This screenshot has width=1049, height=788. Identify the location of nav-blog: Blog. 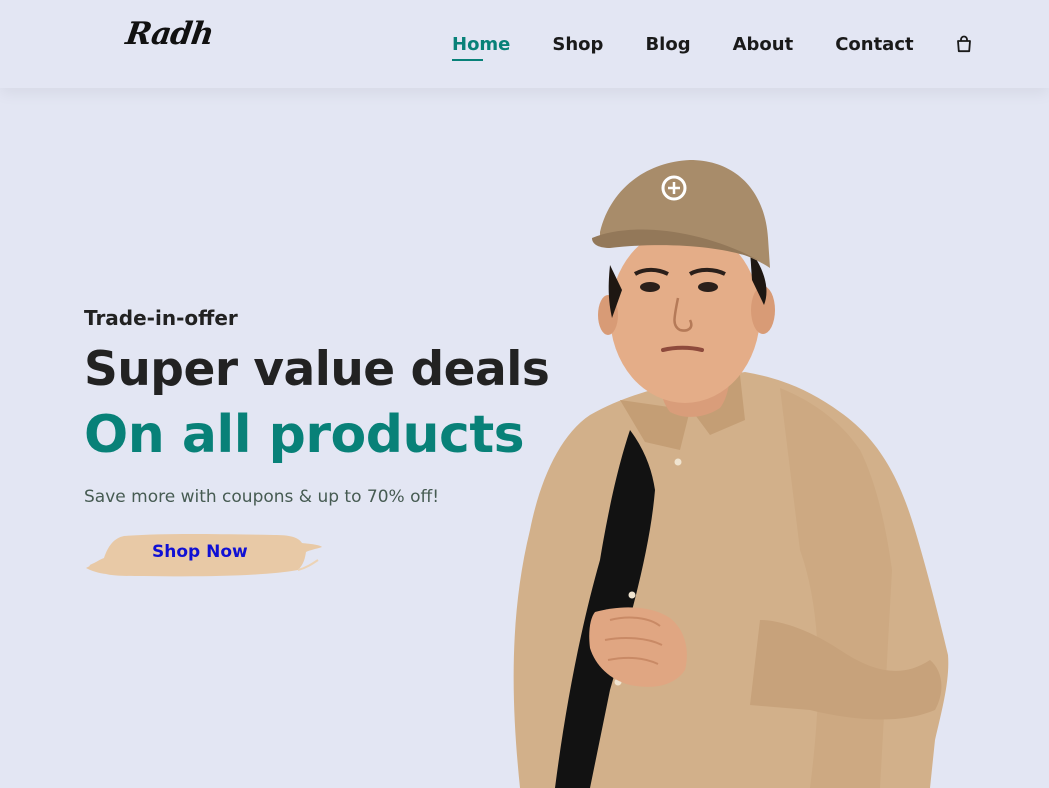
(667, 44).